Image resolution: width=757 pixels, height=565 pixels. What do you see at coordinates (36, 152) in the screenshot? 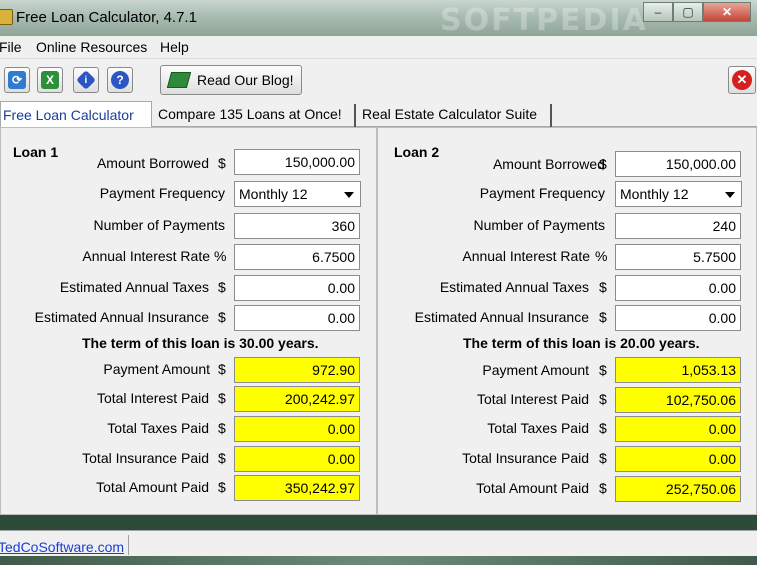
I see `loan-1-title: Loan 1` at bounding box center [36, 152].